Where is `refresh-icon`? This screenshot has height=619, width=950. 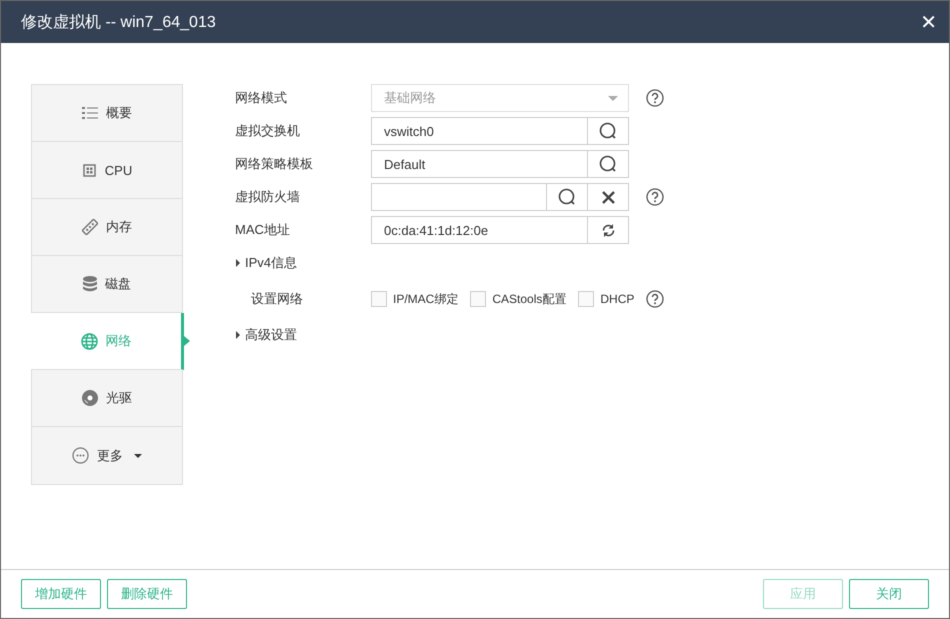
refresh-icon is located at coordinates (608, 230).